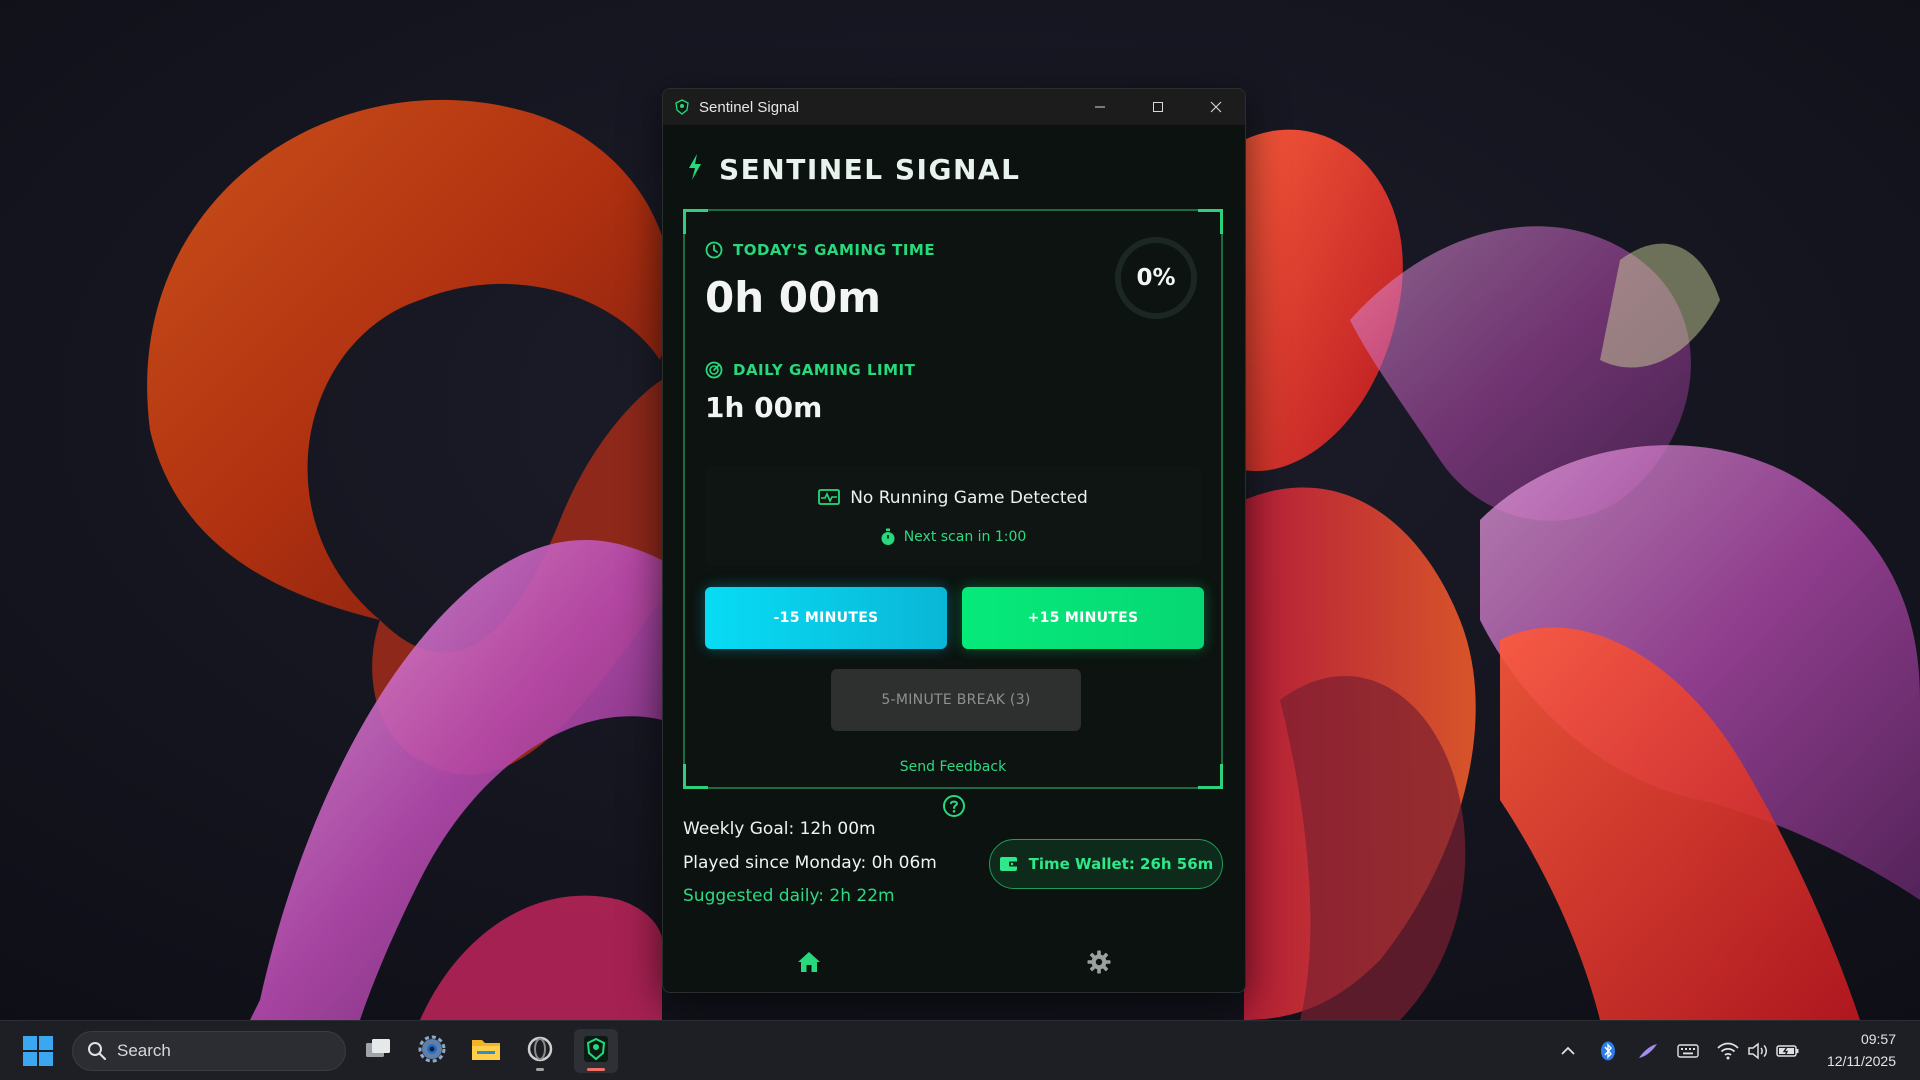  I want to click on taskbar-file-explorer, so click(486, 1051).